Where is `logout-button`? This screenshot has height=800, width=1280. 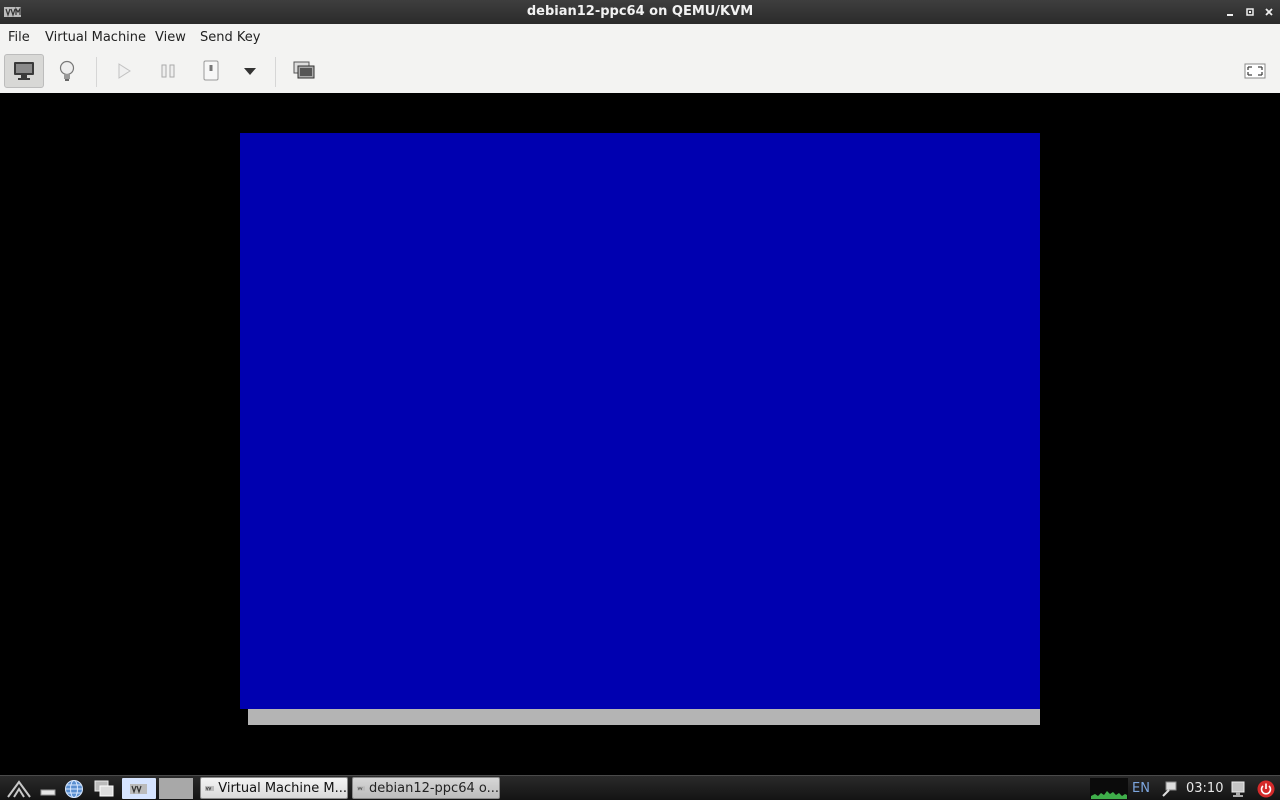 logout-button is located at coordinates (1266, 788).